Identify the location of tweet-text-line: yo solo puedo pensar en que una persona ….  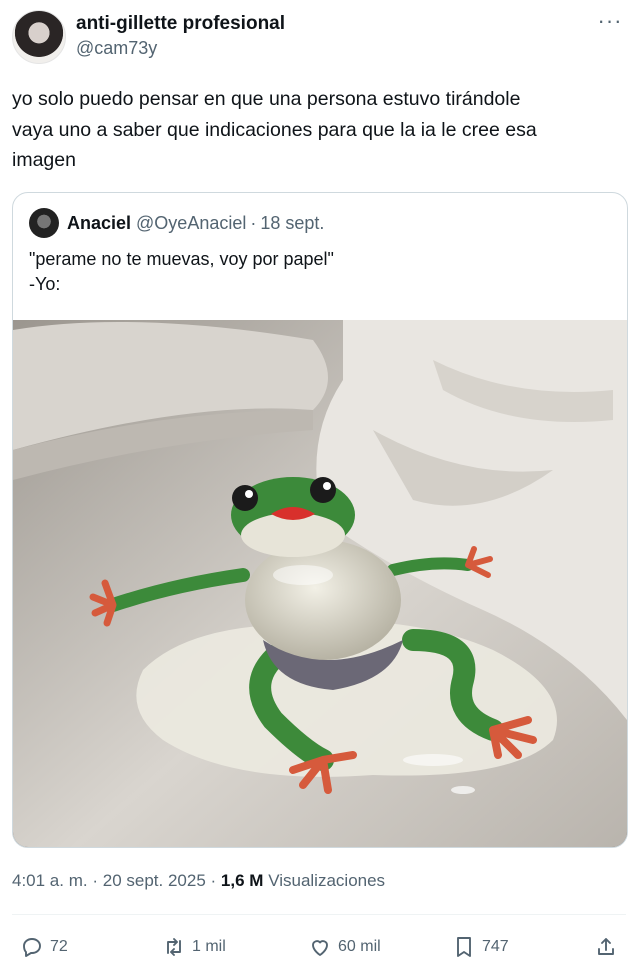
(266, 99).